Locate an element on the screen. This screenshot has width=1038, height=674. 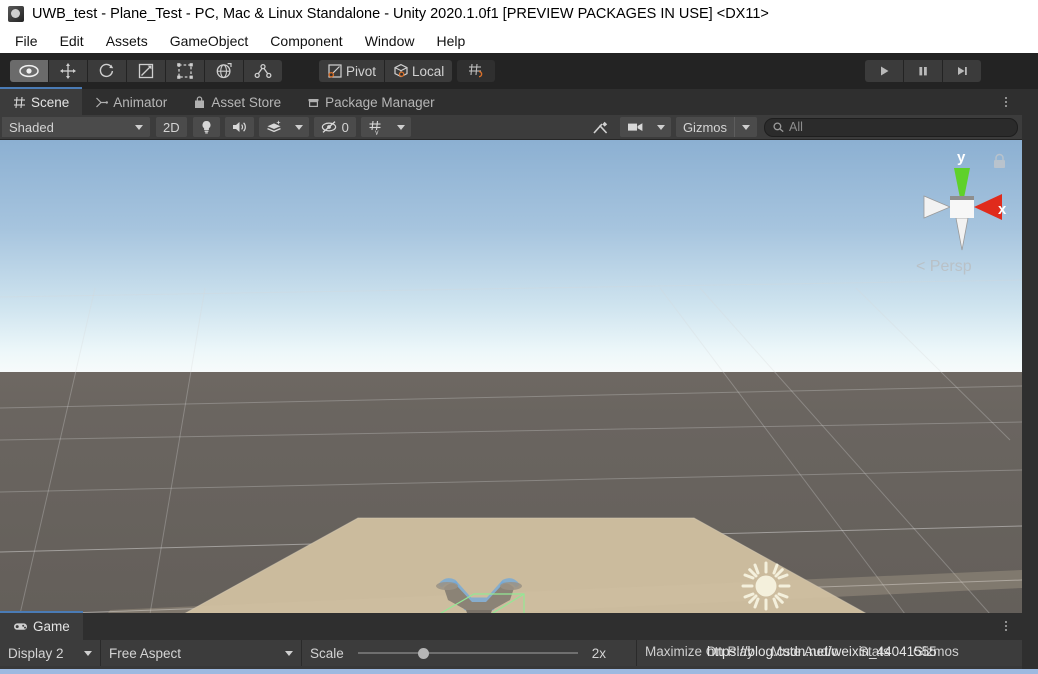
menu-component: Component is located at coordinates (306, 41).